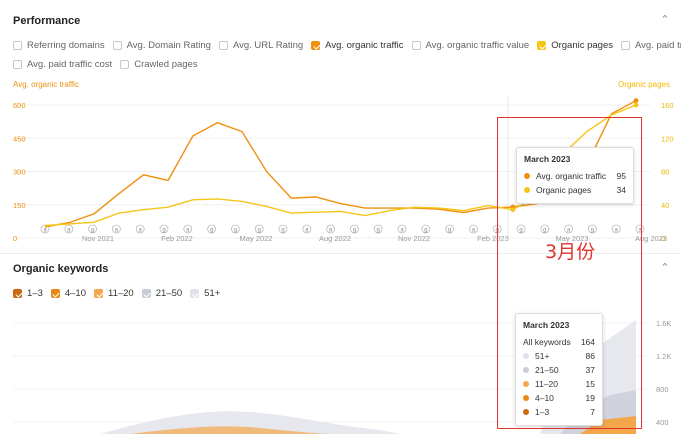  I want to click on right-axis-tick: 40, so click(665, 205).